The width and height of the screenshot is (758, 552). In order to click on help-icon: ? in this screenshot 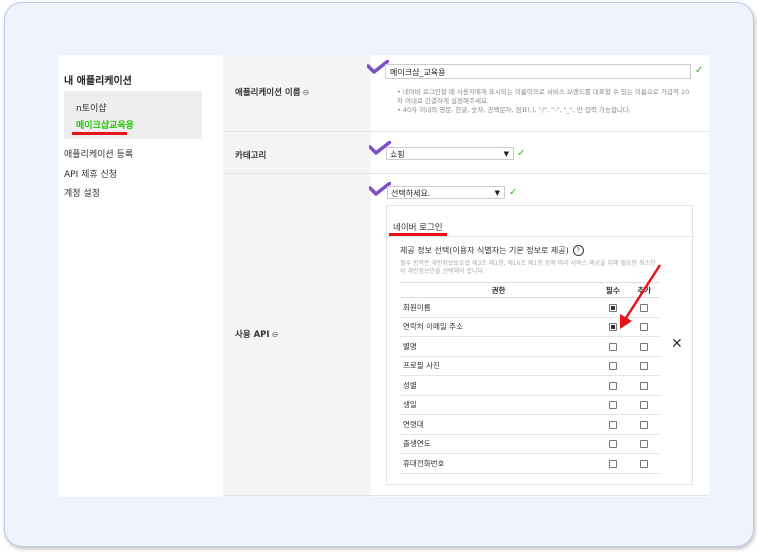, I will do `click(578, 250)`.